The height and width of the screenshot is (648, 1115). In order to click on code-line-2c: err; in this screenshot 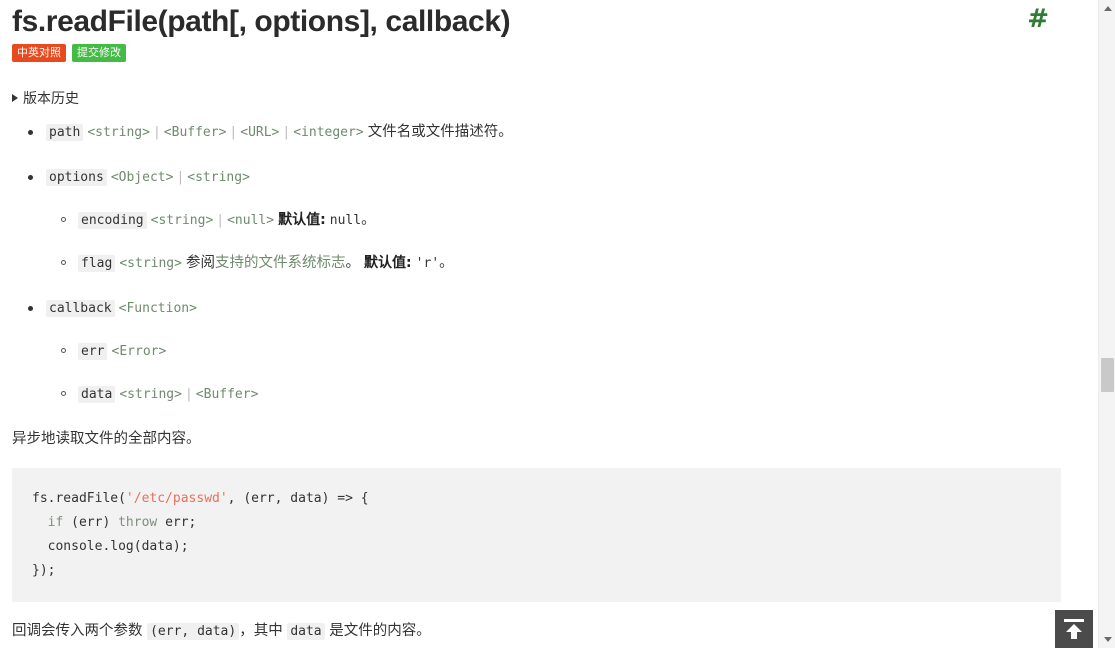, I will do `click(177, 522)`.